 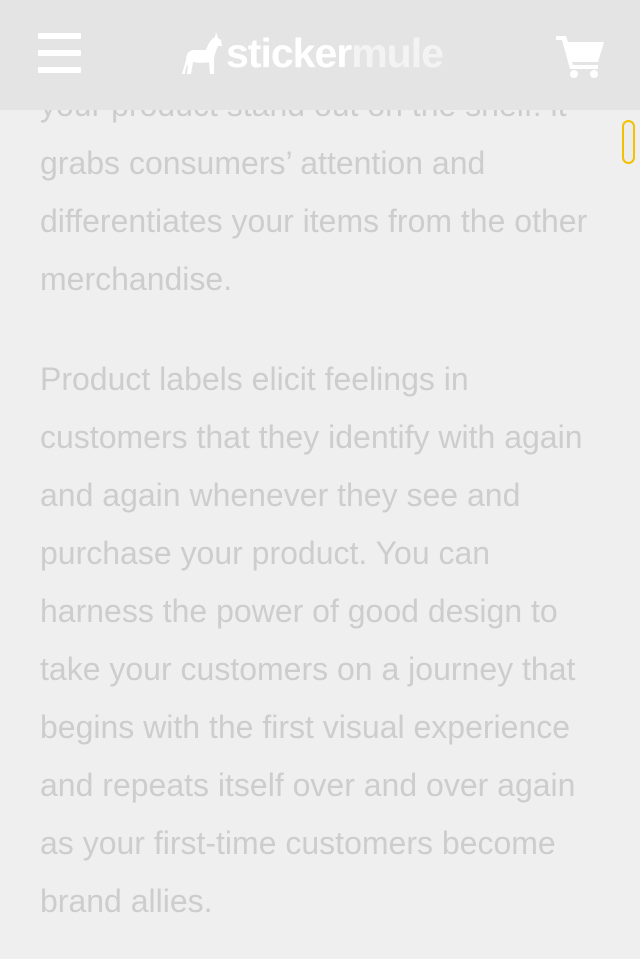 I want to click on mule-icon, so click(x=202, y=53).